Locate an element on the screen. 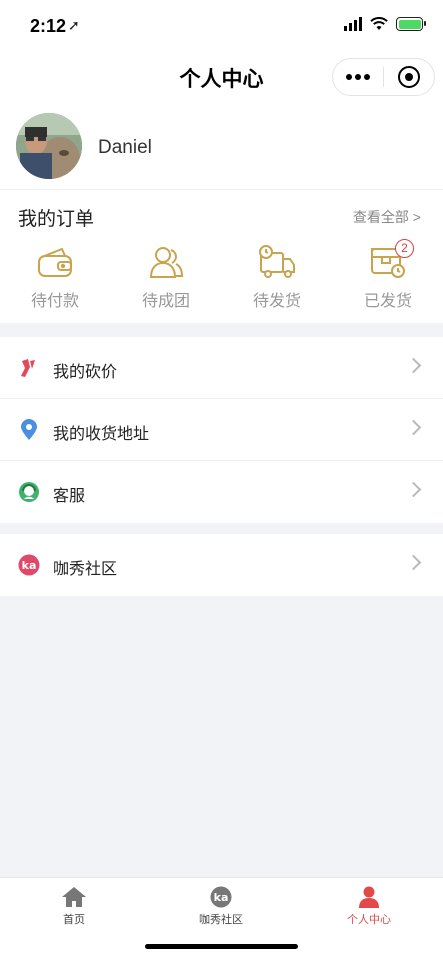 This screenshot has height=960, width=443. tab-profile: 个人中心 is located at coordinates (369, 906).